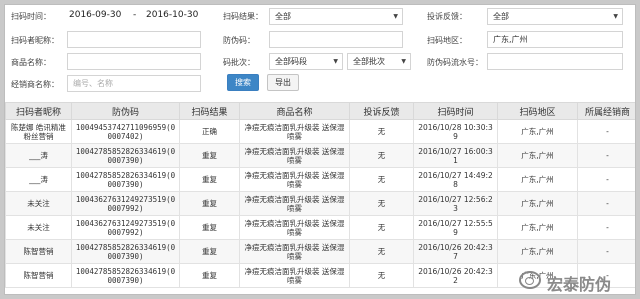  Describe the element at coordinates (134, 39) in the screenshot. I see `nickname-input` at that location.